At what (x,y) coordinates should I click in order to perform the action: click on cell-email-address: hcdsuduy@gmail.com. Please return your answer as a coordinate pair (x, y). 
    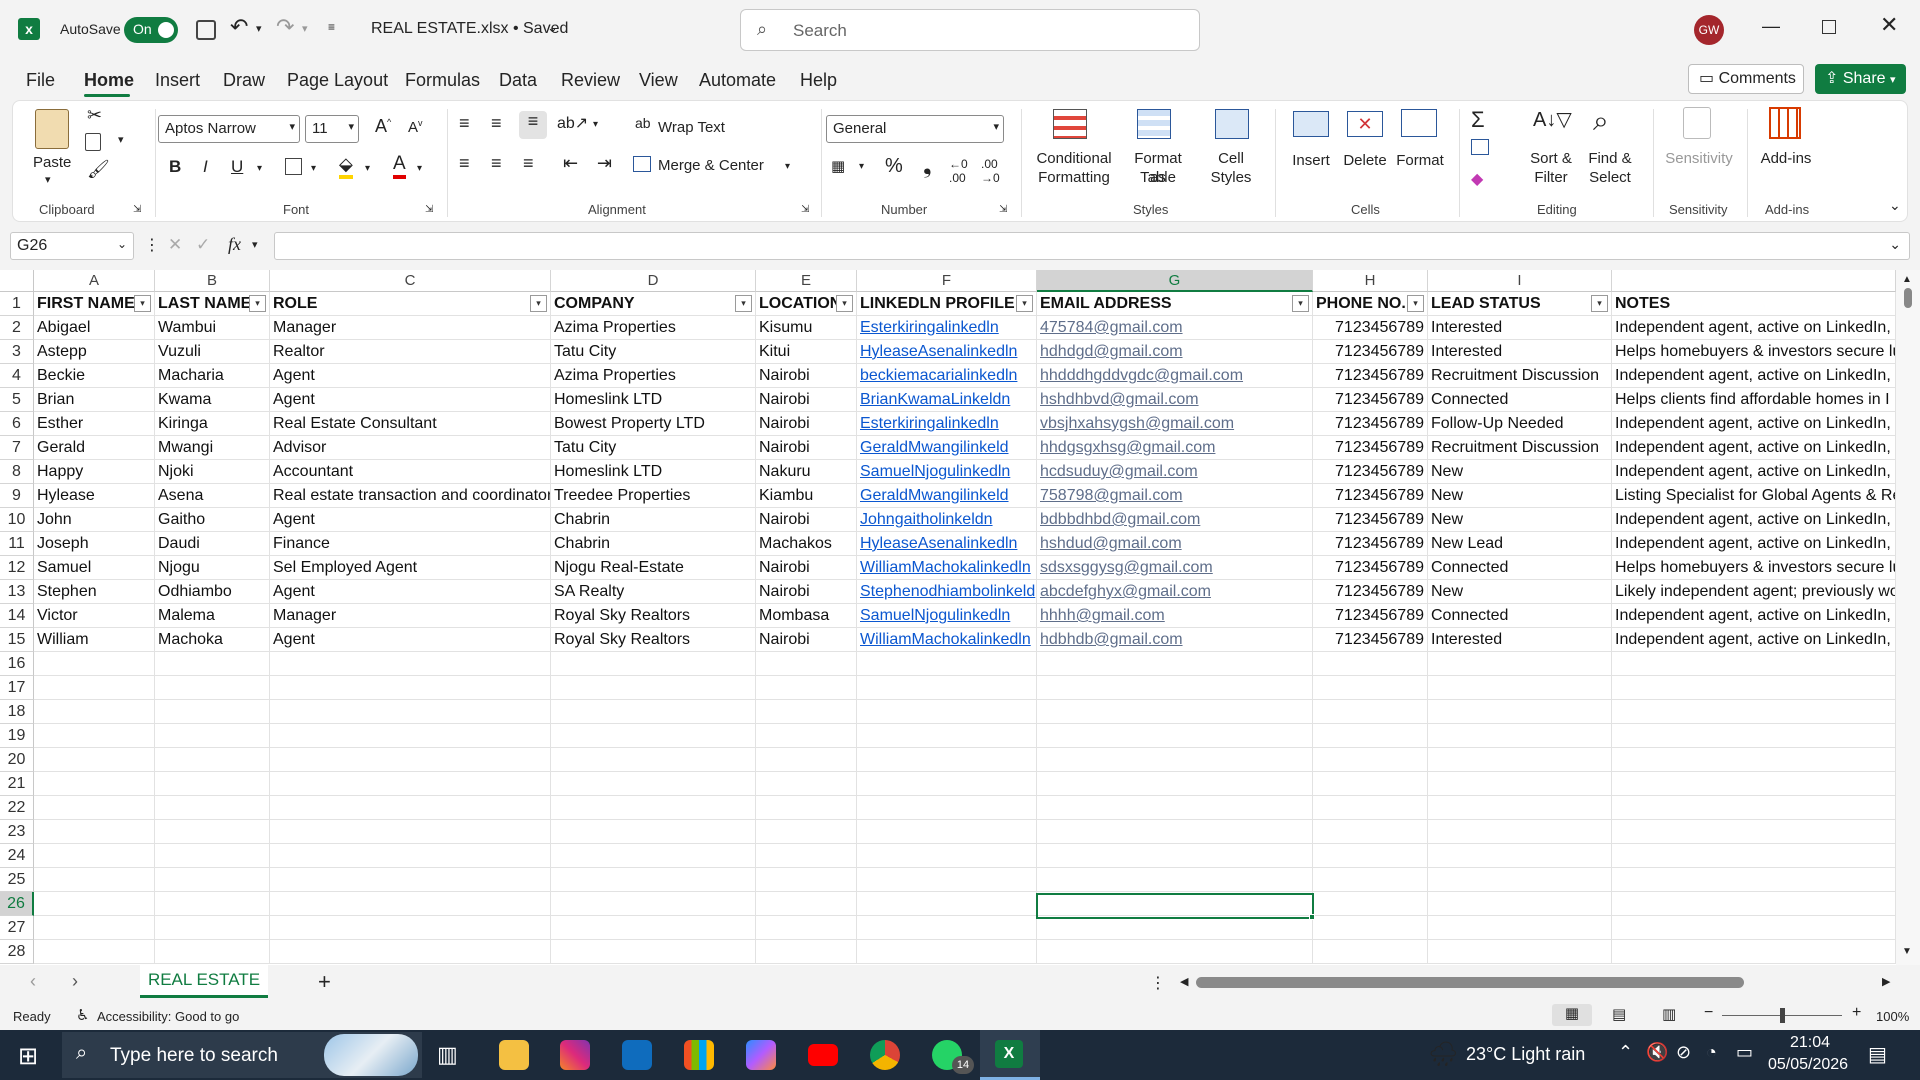
    Looking at the image, I should click on (1175, 472).